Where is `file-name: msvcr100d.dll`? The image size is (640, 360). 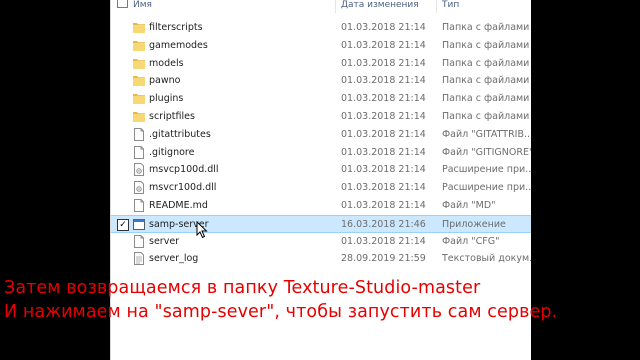 file-name: msvcr100d.dll is located at coordinates (183, 188).